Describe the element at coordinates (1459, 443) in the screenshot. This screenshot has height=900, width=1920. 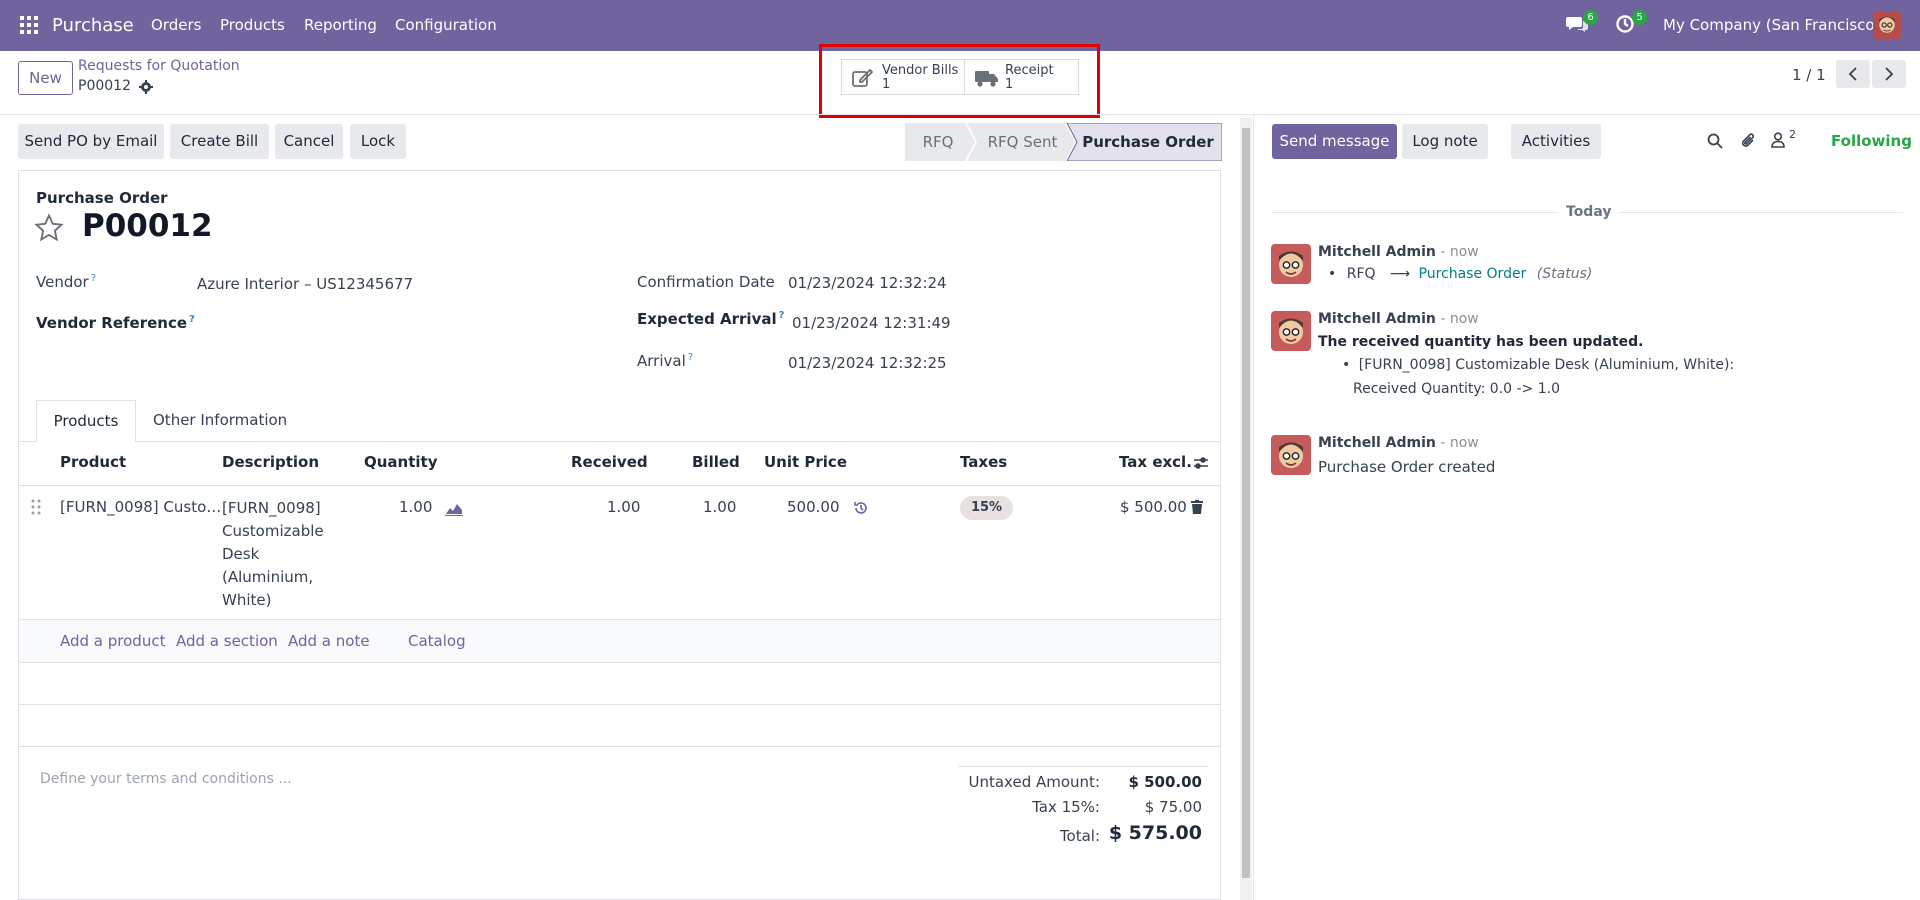
I see `message-time: - now` at that location.